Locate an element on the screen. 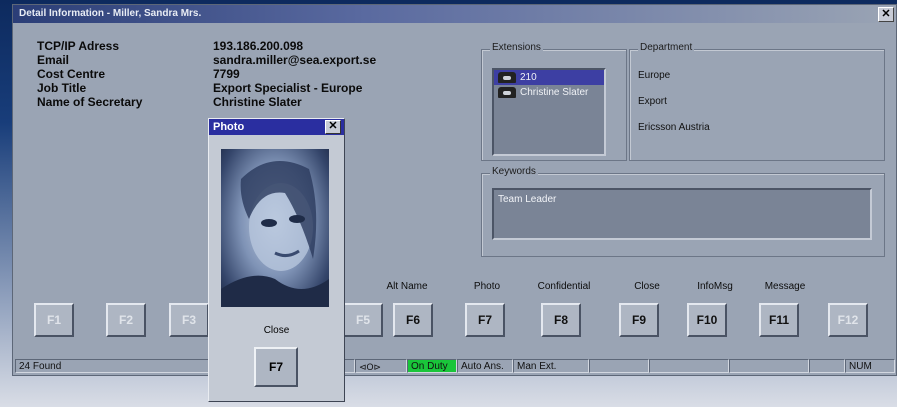  department-line: Ericsson Austria is located at coordinates (674, 127).